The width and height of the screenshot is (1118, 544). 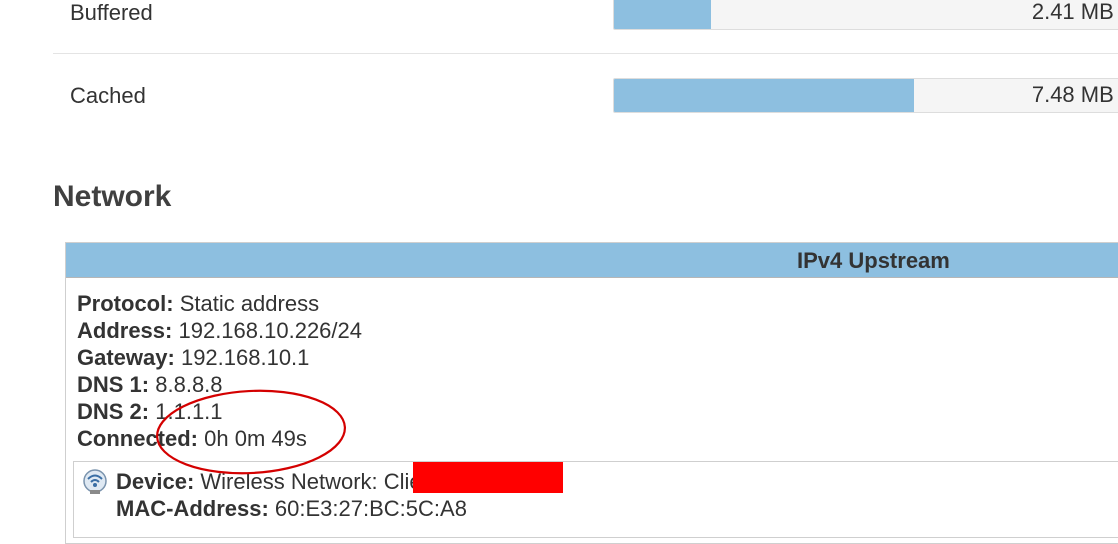 I want to click on dns1-label: DNS 1:, so click(x=113, y=384).